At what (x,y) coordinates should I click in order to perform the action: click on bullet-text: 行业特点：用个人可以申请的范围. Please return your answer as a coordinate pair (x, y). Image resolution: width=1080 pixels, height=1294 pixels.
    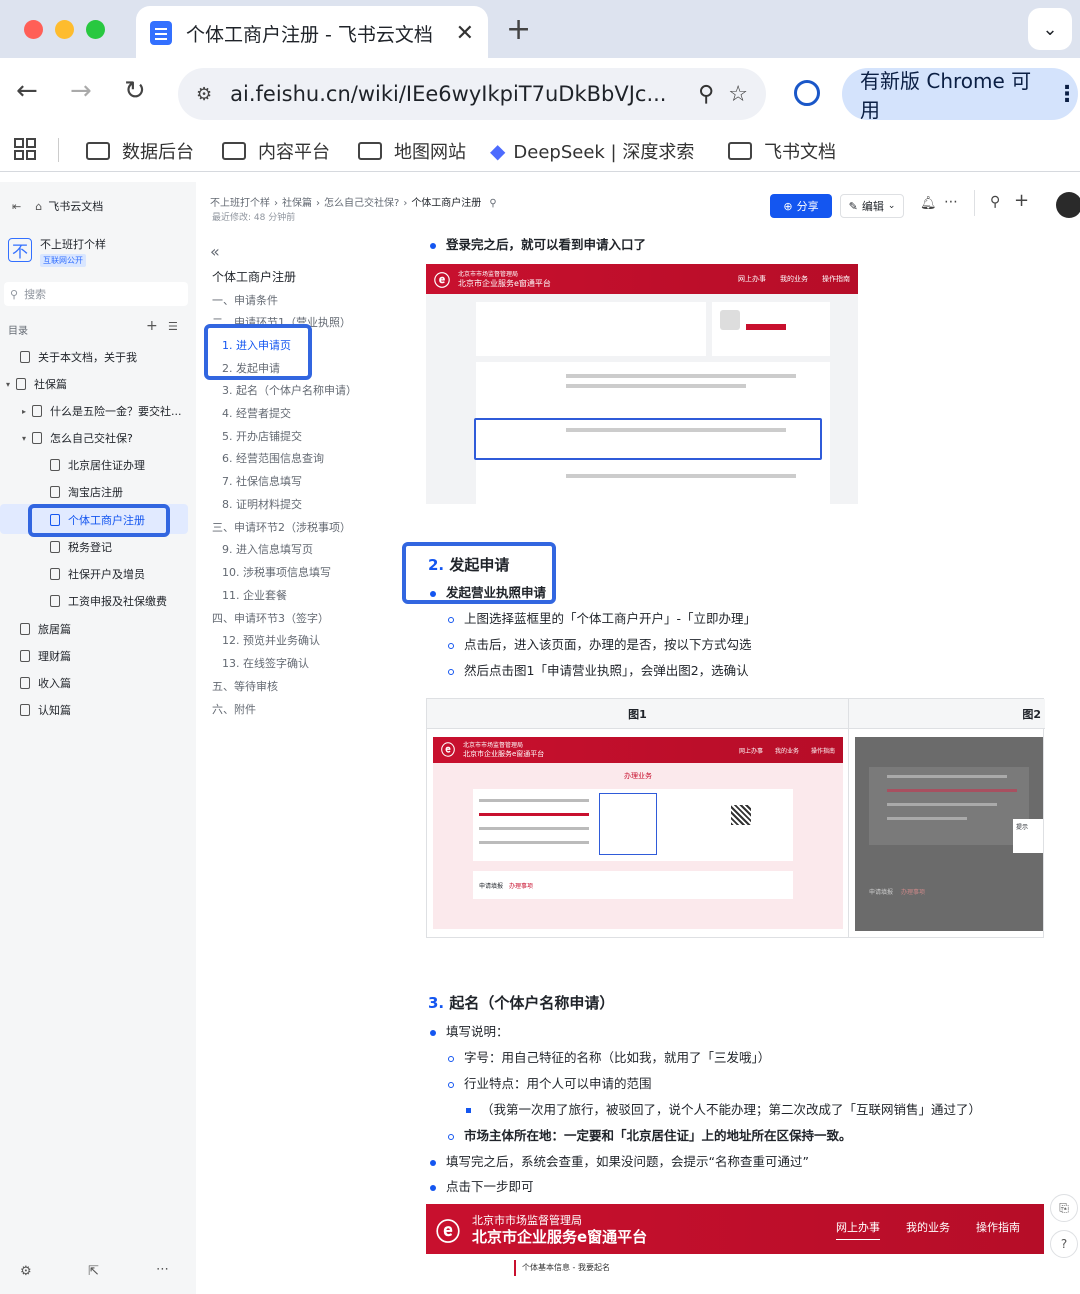
    Looking at the image, I should click on (558, 1083).